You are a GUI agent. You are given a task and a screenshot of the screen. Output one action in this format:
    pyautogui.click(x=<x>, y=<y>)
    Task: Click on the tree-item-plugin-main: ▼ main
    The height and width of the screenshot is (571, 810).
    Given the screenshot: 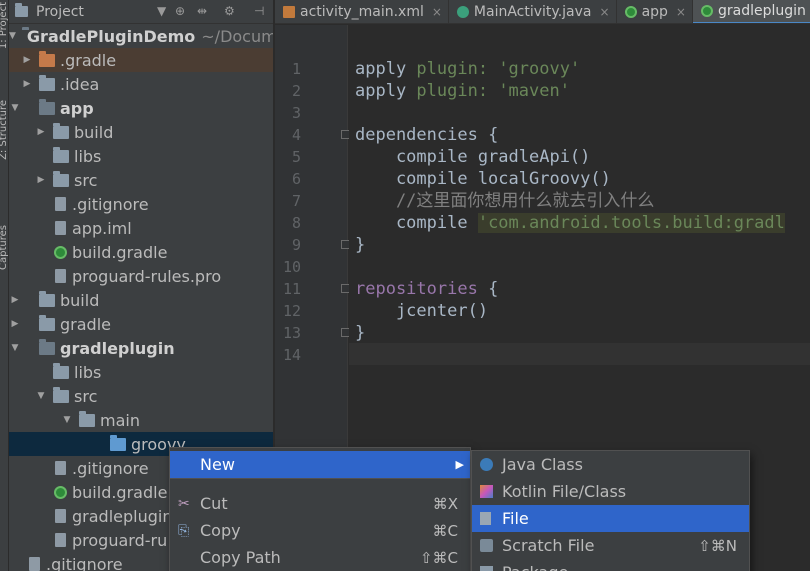 What is the action you would take?
    pyautogui.click(x=141, y=420)
    